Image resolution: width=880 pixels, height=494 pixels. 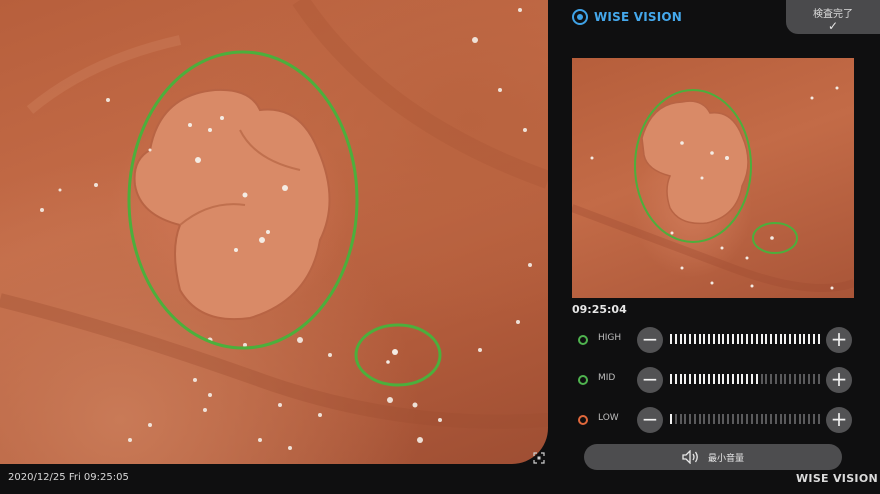 I want to click on level-slider-mid, so click(x=745, y=380).